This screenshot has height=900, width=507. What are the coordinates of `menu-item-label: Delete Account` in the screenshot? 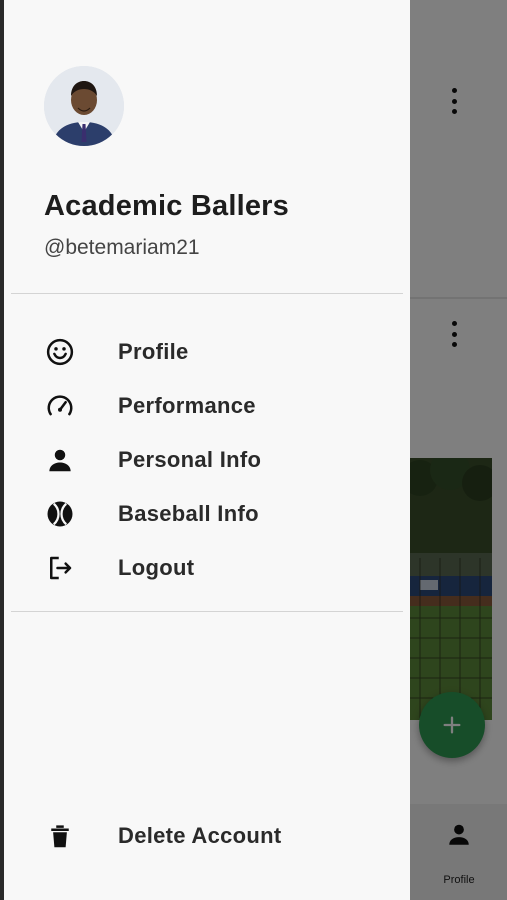 It's located at (200, 835).